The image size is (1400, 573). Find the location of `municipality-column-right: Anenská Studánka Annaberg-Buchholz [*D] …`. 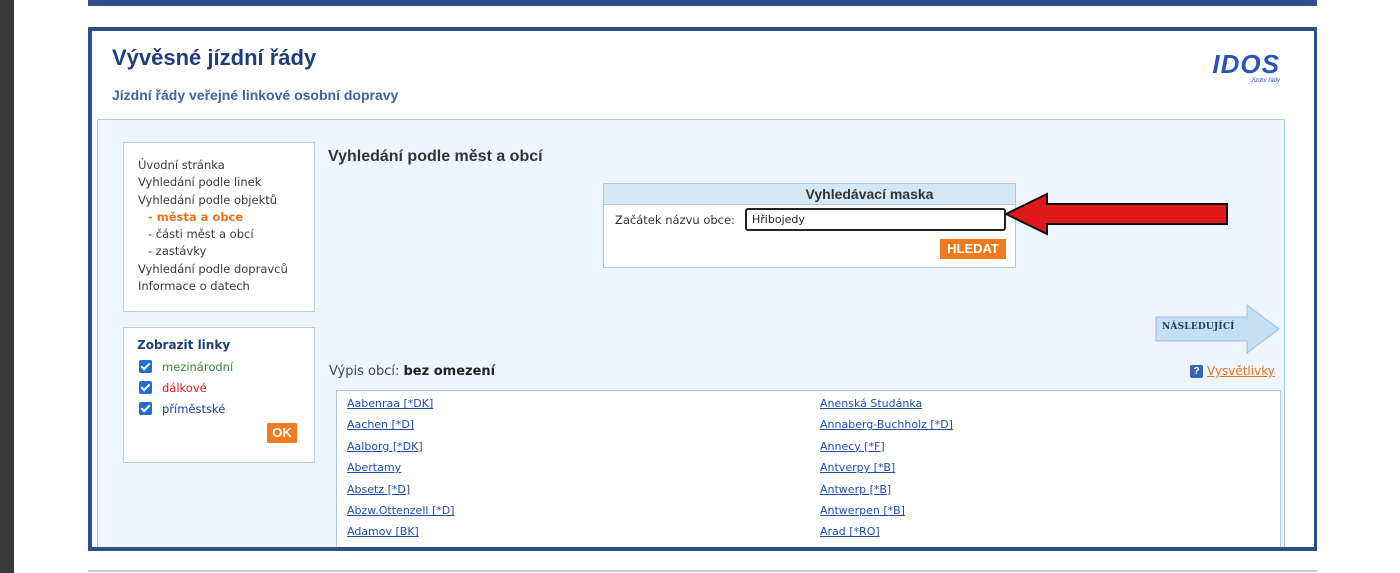

municipality-column-right: Anenská Studánka Annaberg-Buchholz [*D] … is located at coordinates (886, 470).